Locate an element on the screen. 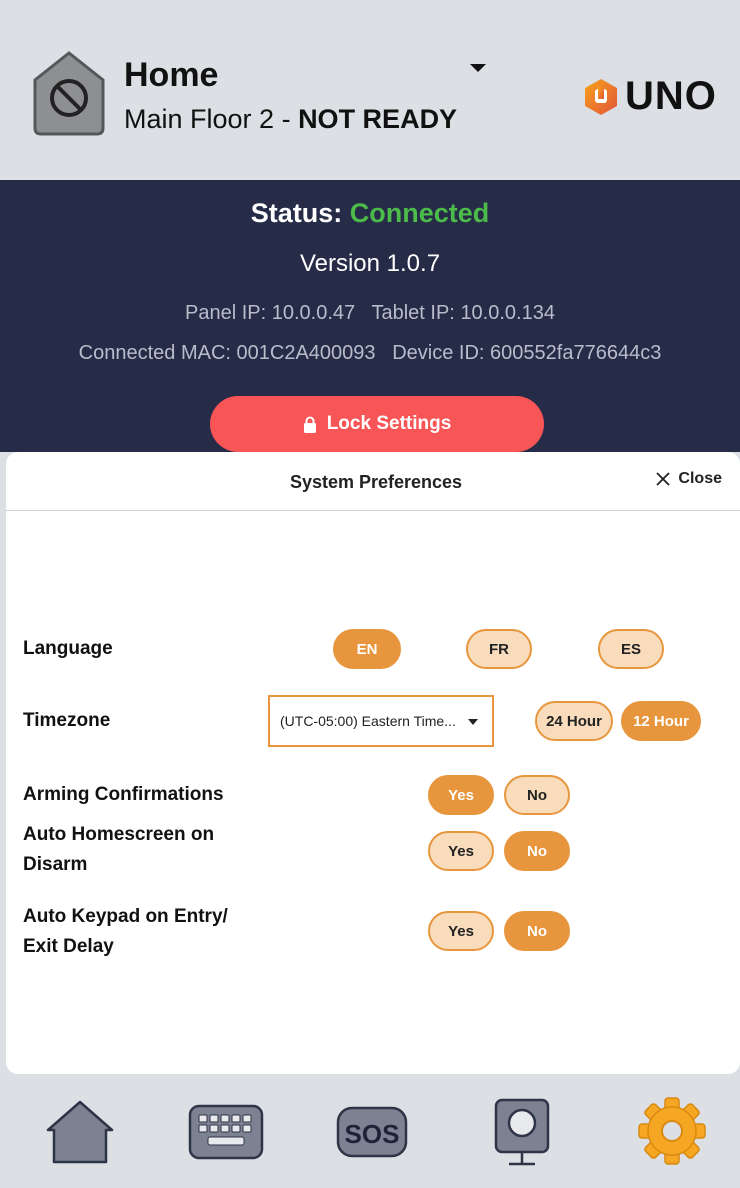 This screenshot has height=1188, width=740. auto-homescreen-label-line2: Disarm is located at coordinates (55, 864).